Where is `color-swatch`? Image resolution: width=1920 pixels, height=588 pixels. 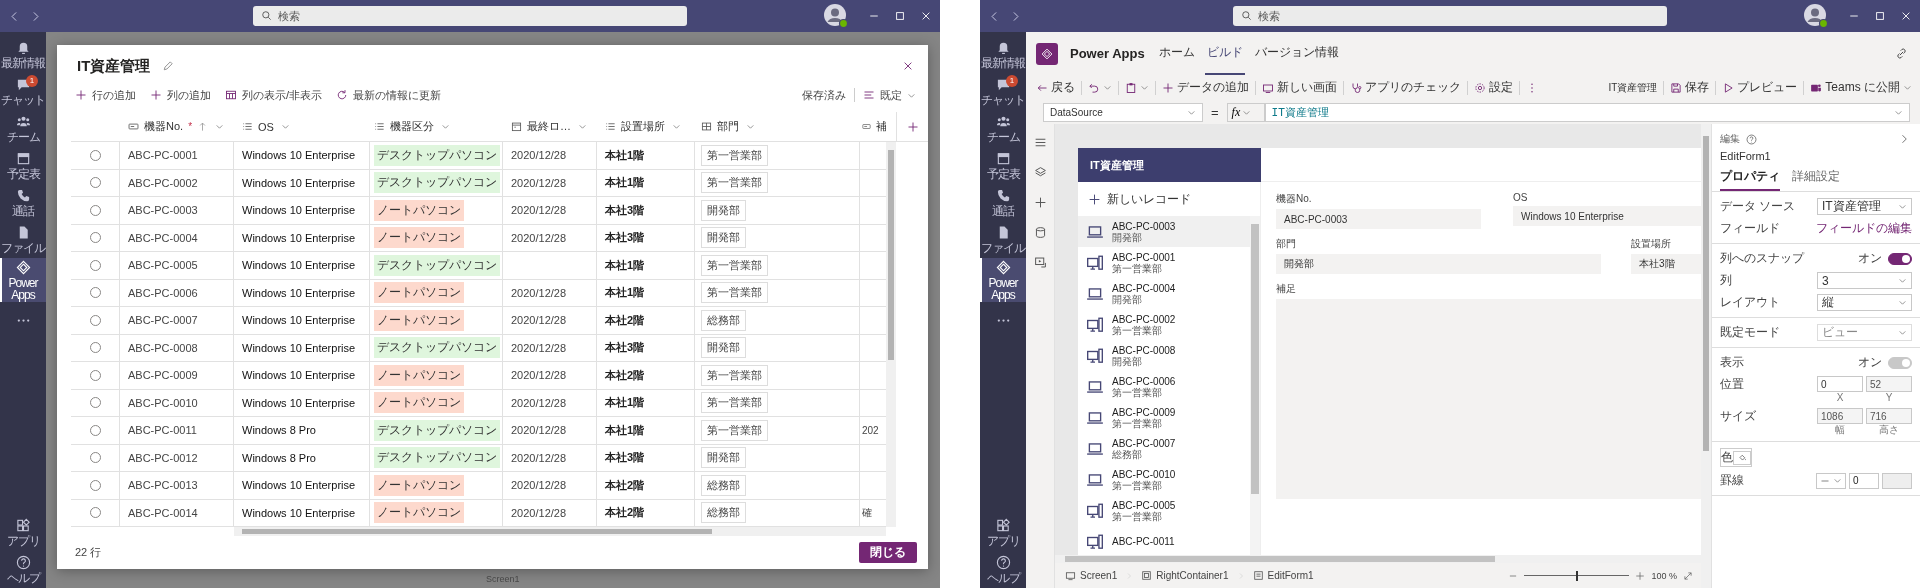 color-swatch is located at coordinates (1897, 480).